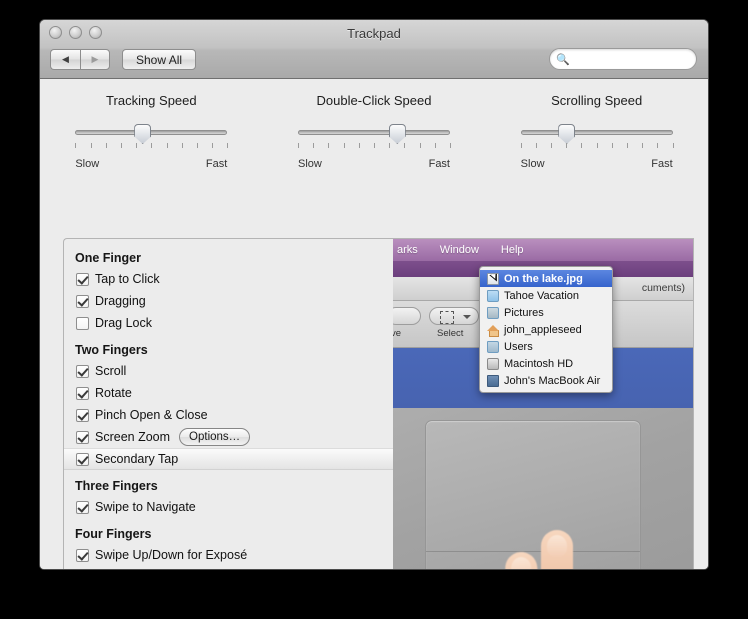 This screenshot has height=619, width=748. Describe the element at coordinates (171, 555) in the screenshot. I see `option-label: Swipe Up/Down for Exposé` at that location.